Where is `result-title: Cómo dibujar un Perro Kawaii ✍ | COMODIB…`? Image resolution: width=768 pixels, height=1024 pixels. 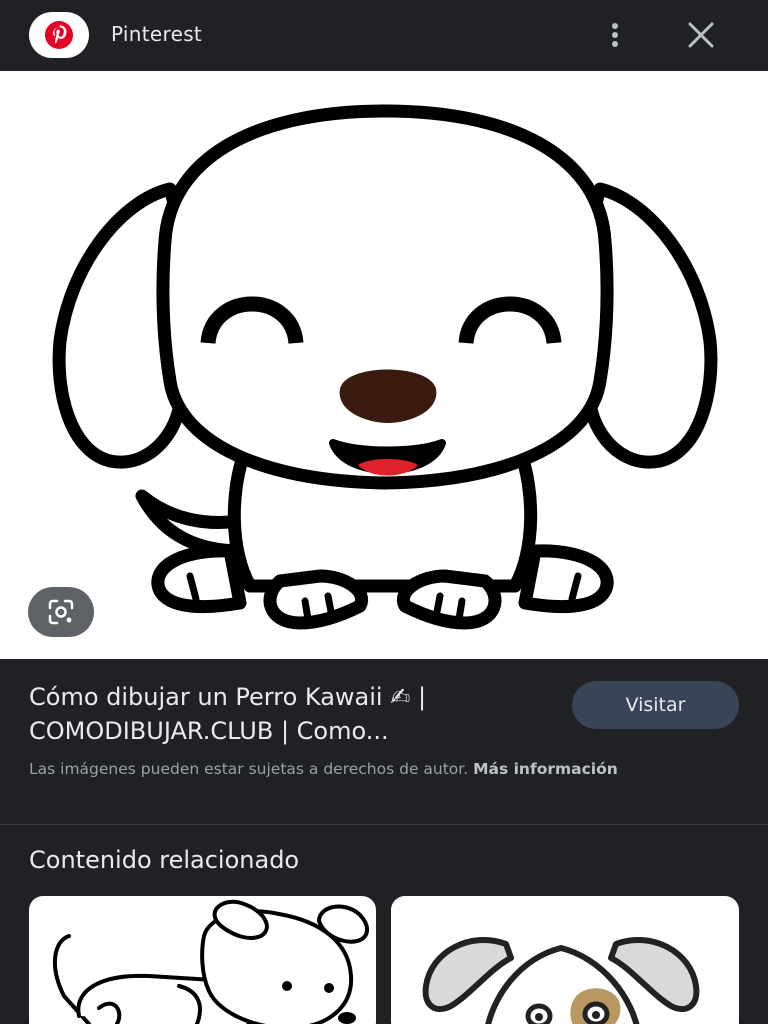
result-title: Cómo dibujar un Perro Kawaii ✍ | COMODIB… is located at coordinates (289, 714).